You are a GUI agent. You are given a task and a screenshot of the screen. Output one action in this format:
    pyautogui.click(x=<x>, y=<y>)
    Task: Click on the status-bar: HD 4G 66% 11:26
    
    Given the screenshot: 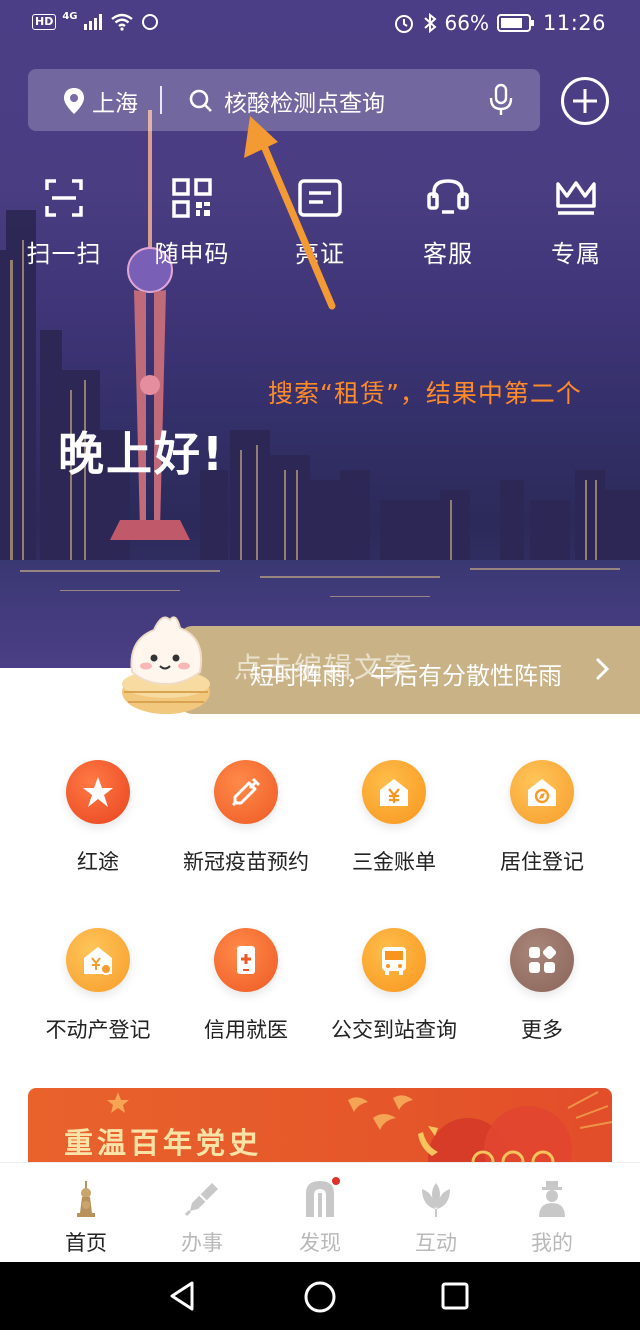 What is the action you would take?
    pyautogui.click(x=320, y=24)
    